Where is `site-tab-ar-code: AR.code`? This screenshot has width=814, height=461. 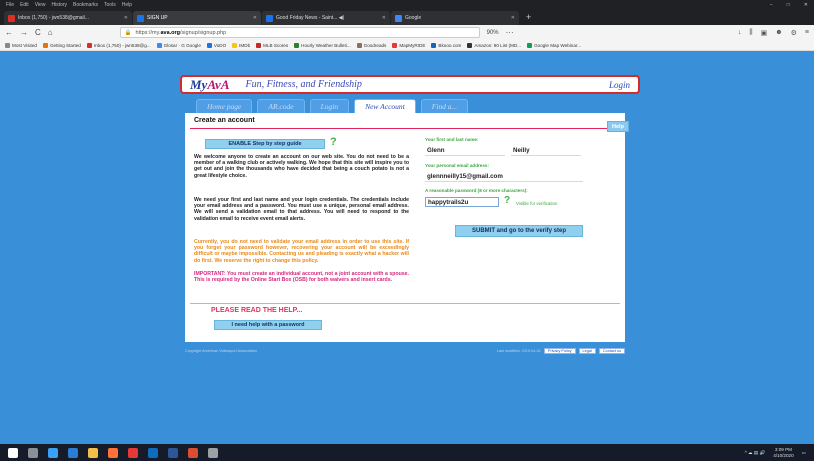
site-tab-ar-code: AR.code is located at coordinates (281, 106).